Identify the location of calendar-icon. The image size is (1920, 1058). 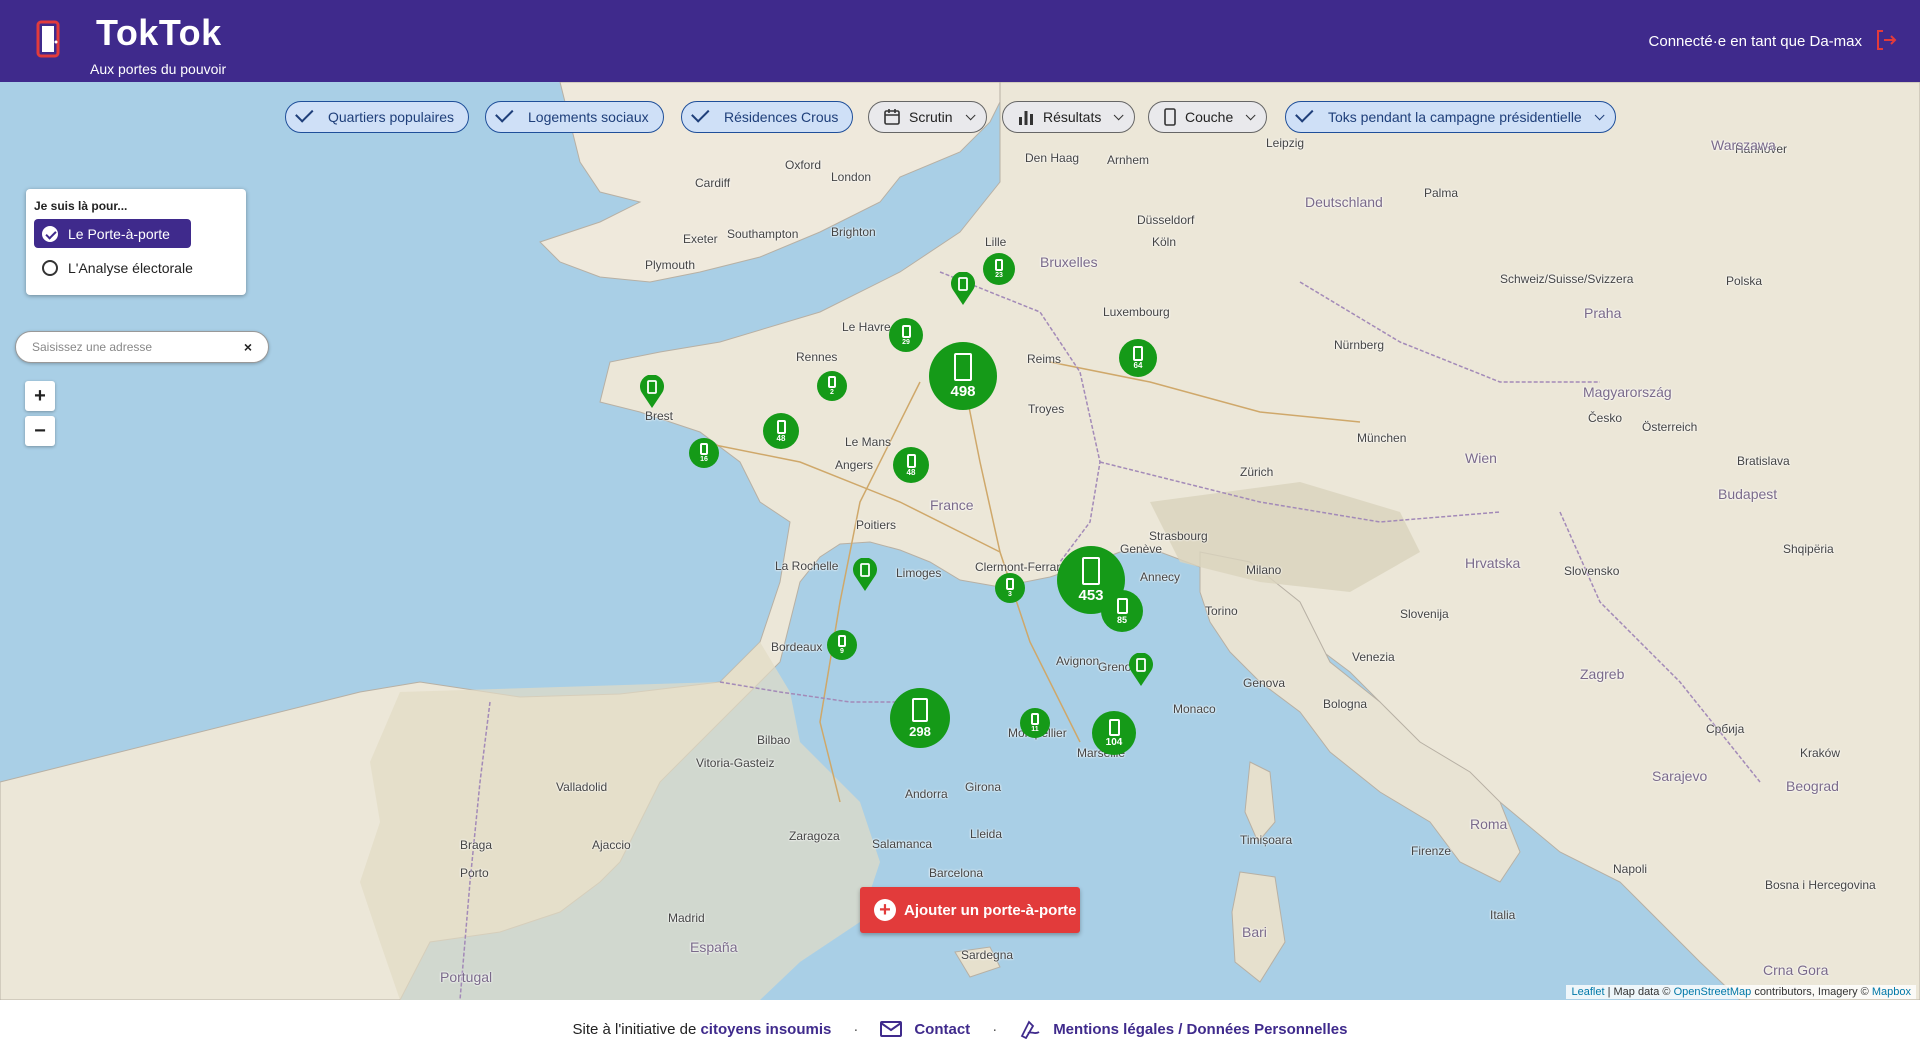
(892, 117).